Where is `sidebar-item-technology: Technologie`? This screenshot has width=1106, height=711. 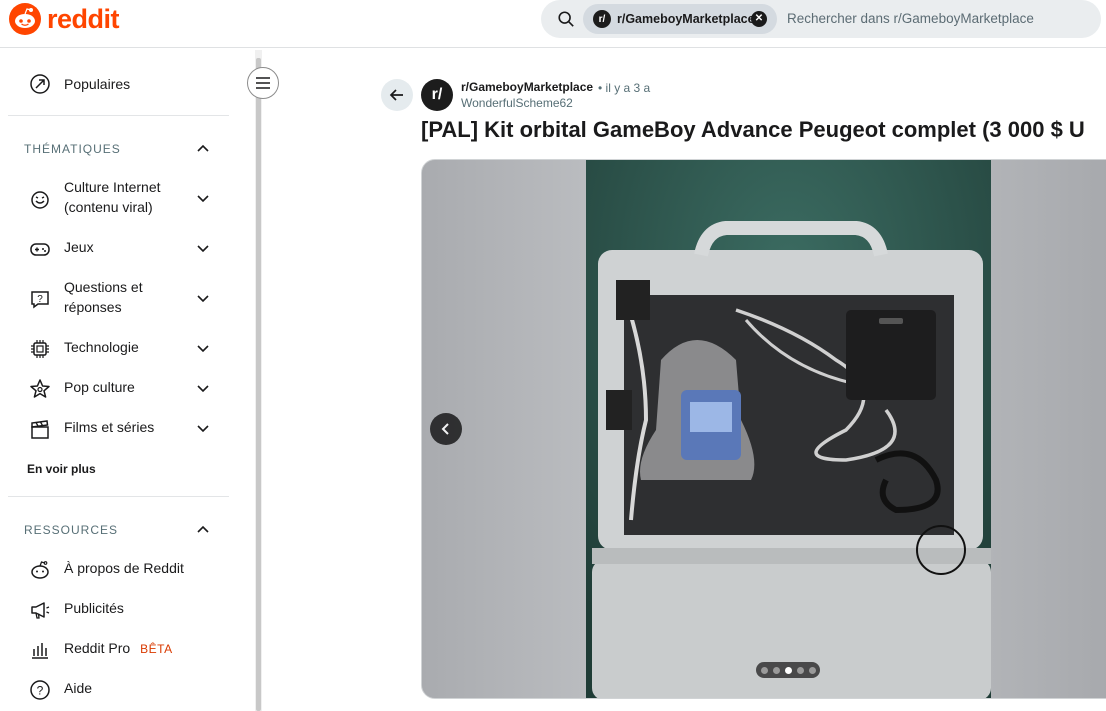 sidebar-item-technology: Technologie is located at coordinates (83, 349).